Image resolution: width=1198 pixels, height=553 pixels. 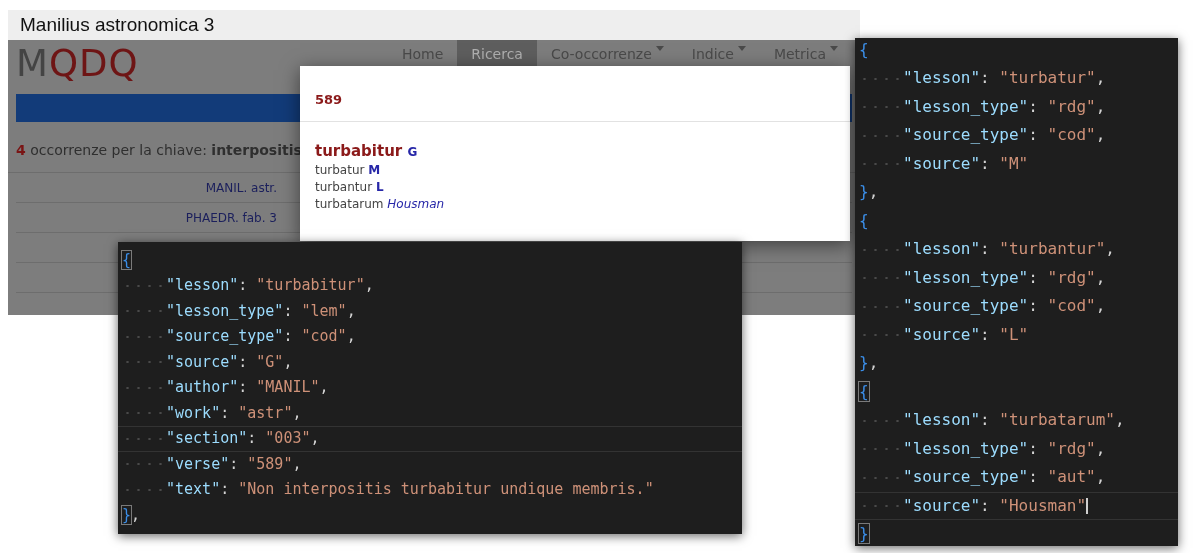 I want to click on reading-entry: turbatarum Housman, so click(x=380, y=204).